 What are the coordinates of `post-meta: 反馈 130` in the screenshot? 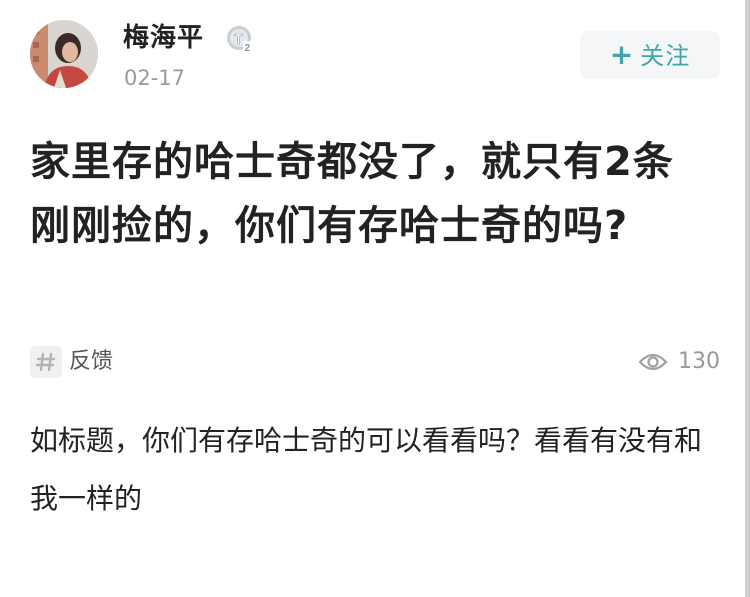 It's located at (375, 362).